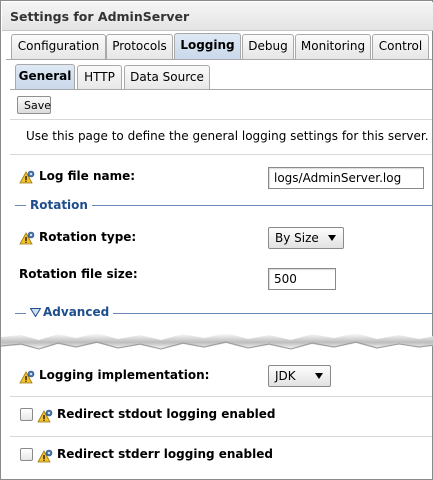  What do you see at coordinates (124, 375) in the screenshot?
I see `logging-impl-label: Logging implementation:` at bounding box center [124, 375].